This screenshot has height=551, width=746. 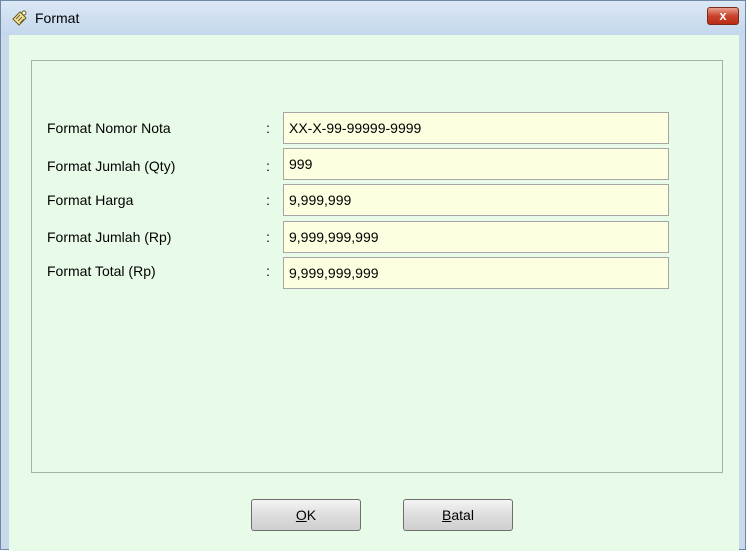 I want to click on ok-button-label: K, so click(x=311, y=515).